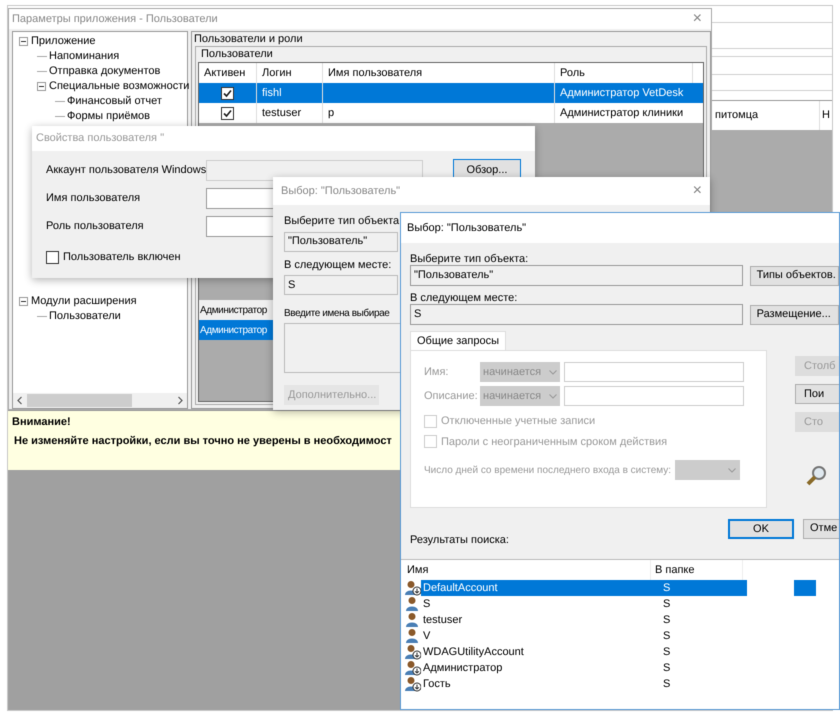  Describe the element at coordinates (459, 540) in the screenshot. I see `results-label: Результаты поиска:` at that location.